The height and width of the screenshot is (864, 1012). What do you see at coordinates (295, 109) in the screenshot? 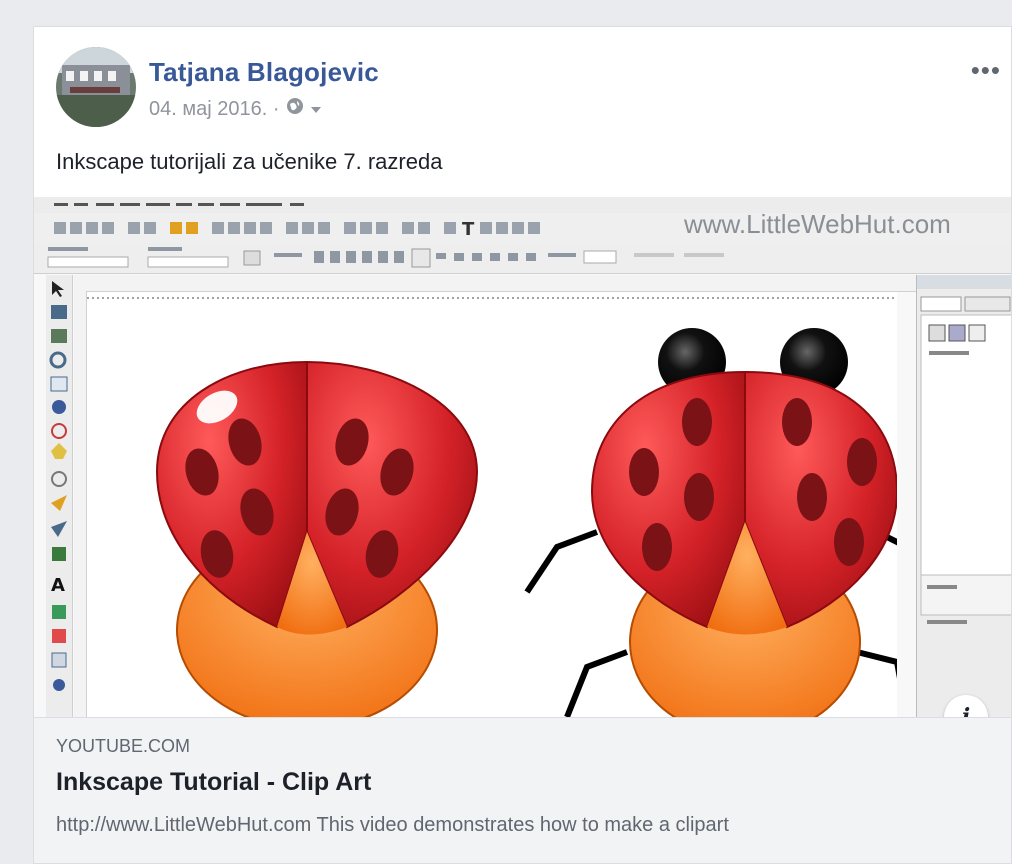
I see `globe-icon` at bounding box center [295, 109].